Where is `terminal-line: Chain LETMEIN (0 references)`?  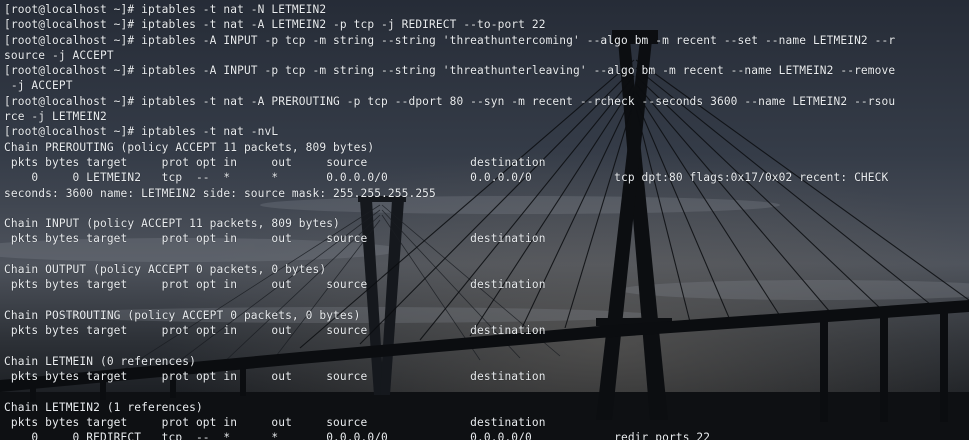
terminal-line: Chain LETMEIN (0 references) is located at coordinates (100, 361).